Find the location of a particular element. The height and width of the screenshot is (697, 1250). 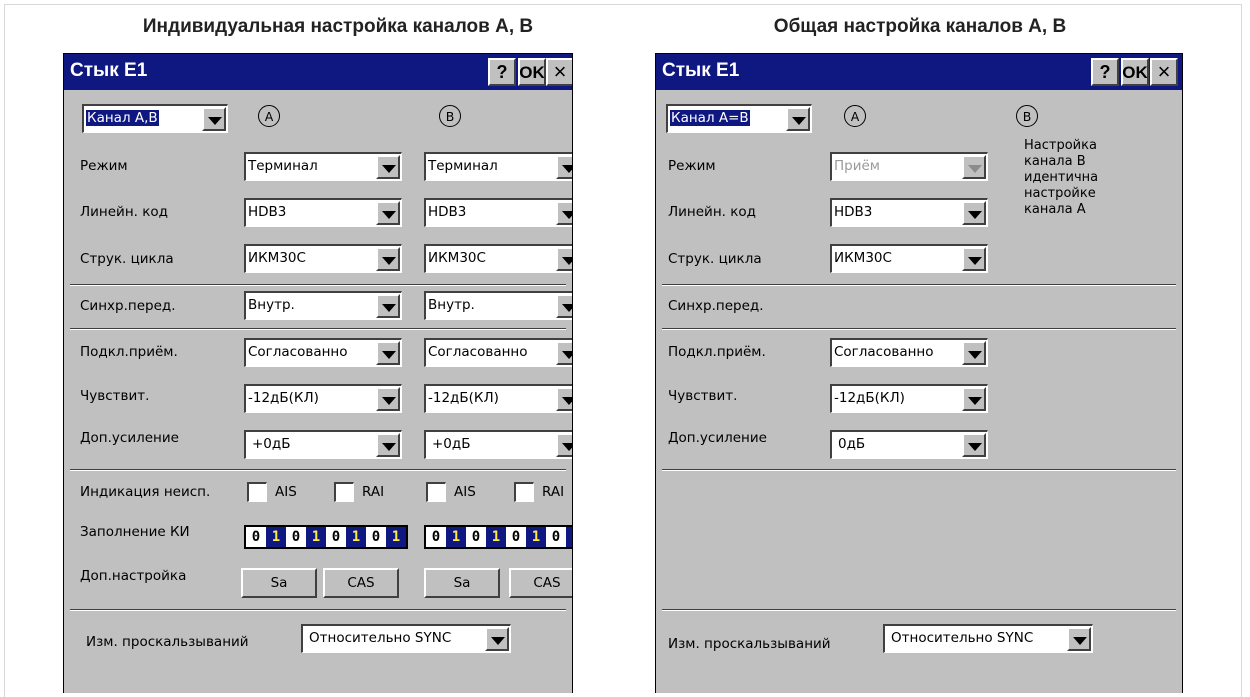

channel-b-frame-struct-select: ИКМ30С is located at coordinates (498, 258).